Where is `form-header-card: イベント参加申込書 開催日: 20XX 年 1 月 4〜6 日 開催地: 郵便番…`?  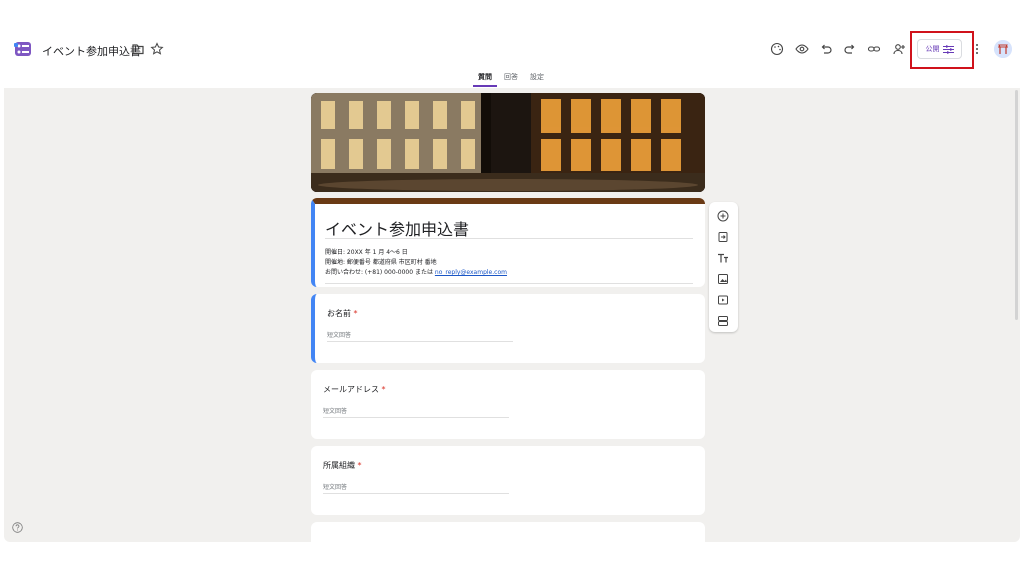
form-header-card: イベント参加申込書 開催日: 20XX 年 1 月 4〜6 日 開催地: 郵便番… is located at coordinates (508, 242).